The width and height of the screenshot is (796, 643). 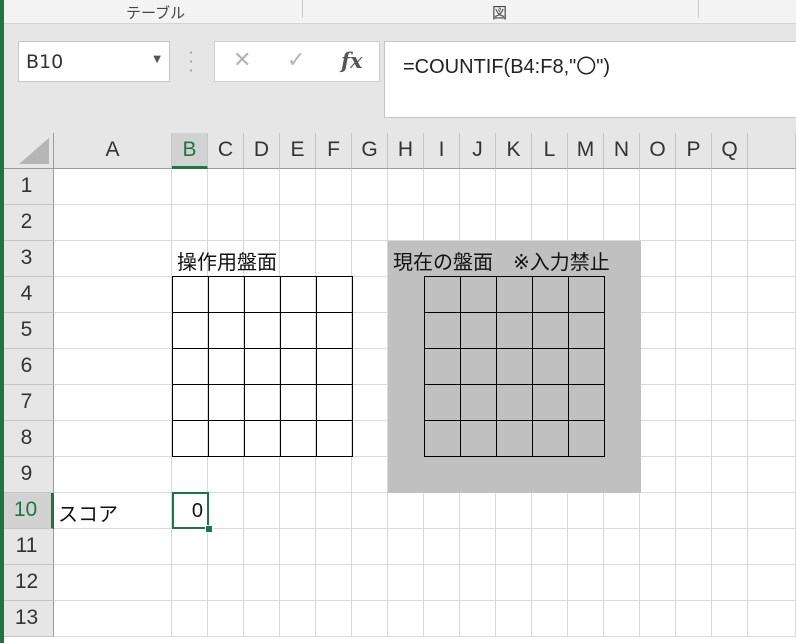 I want to click on cell-P5, so click(x=694, y=331).